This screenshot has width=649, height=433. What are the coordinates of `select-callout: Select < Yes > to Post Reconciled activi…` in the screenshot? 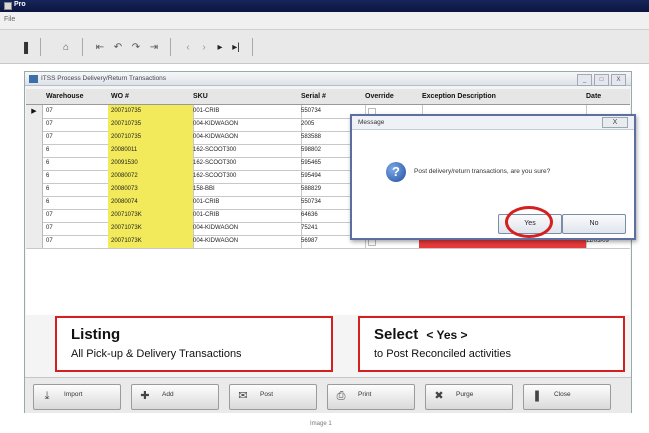 It's located at (491, 344).